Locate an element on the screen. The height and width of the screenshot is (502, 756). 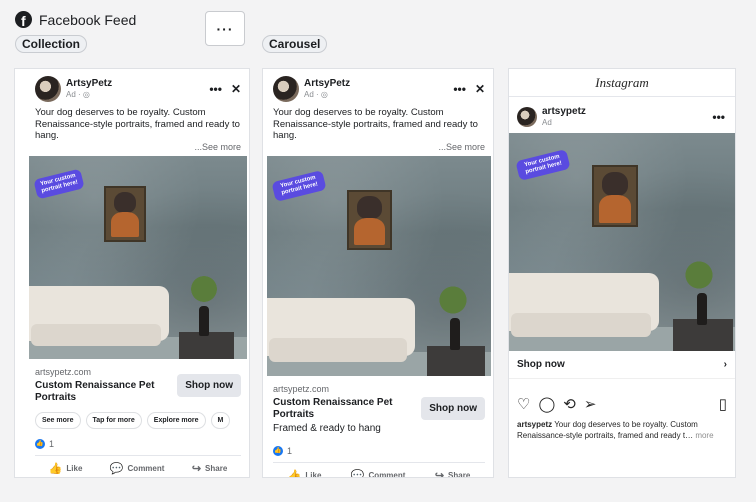
ig-shop-now-bar: Shop now › is located at coordinates (622, 365).